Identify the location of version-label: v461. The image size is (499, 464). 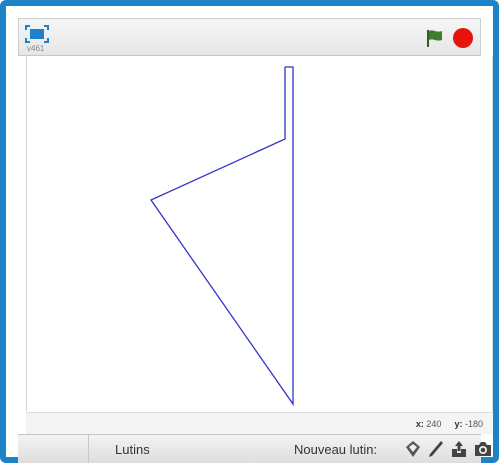
(36, 48).